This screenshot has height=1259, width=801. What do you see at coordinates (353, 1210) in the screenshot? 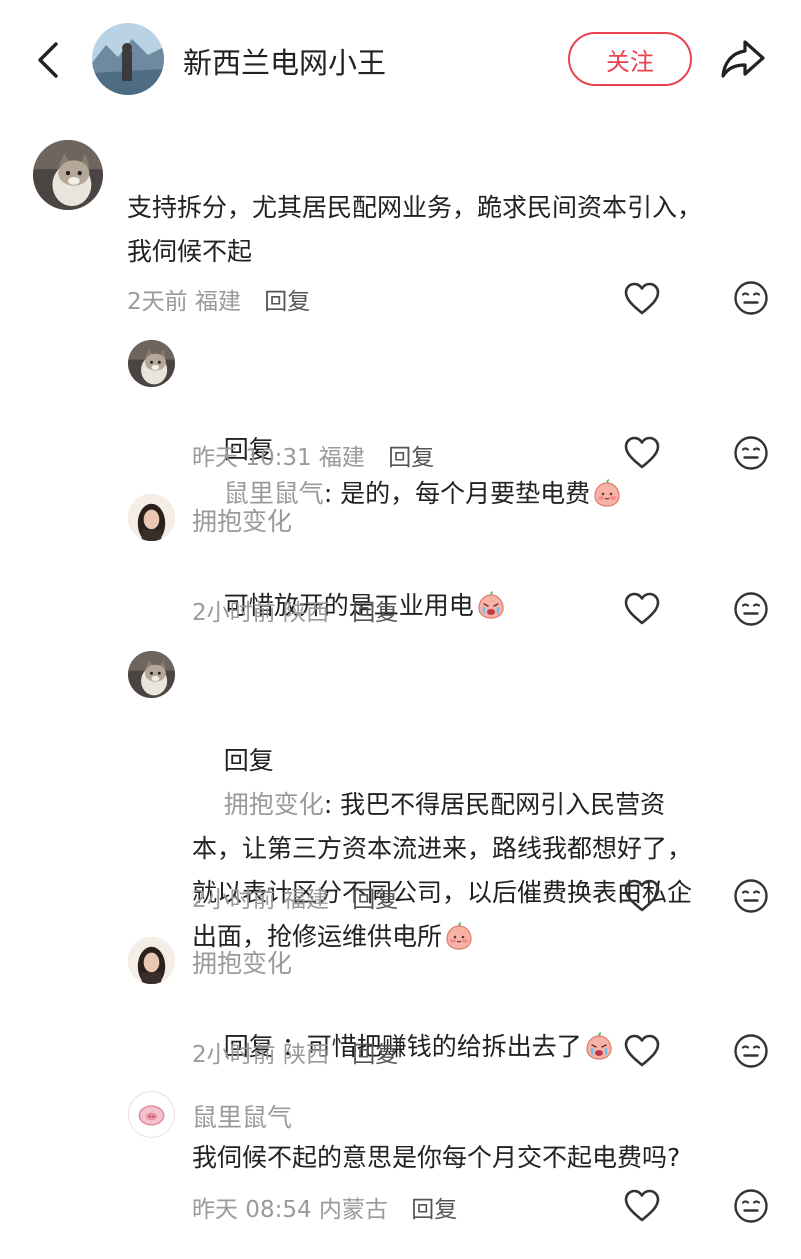
I see `comment-location: 内蒙古` at bounding box center [353, 1210].